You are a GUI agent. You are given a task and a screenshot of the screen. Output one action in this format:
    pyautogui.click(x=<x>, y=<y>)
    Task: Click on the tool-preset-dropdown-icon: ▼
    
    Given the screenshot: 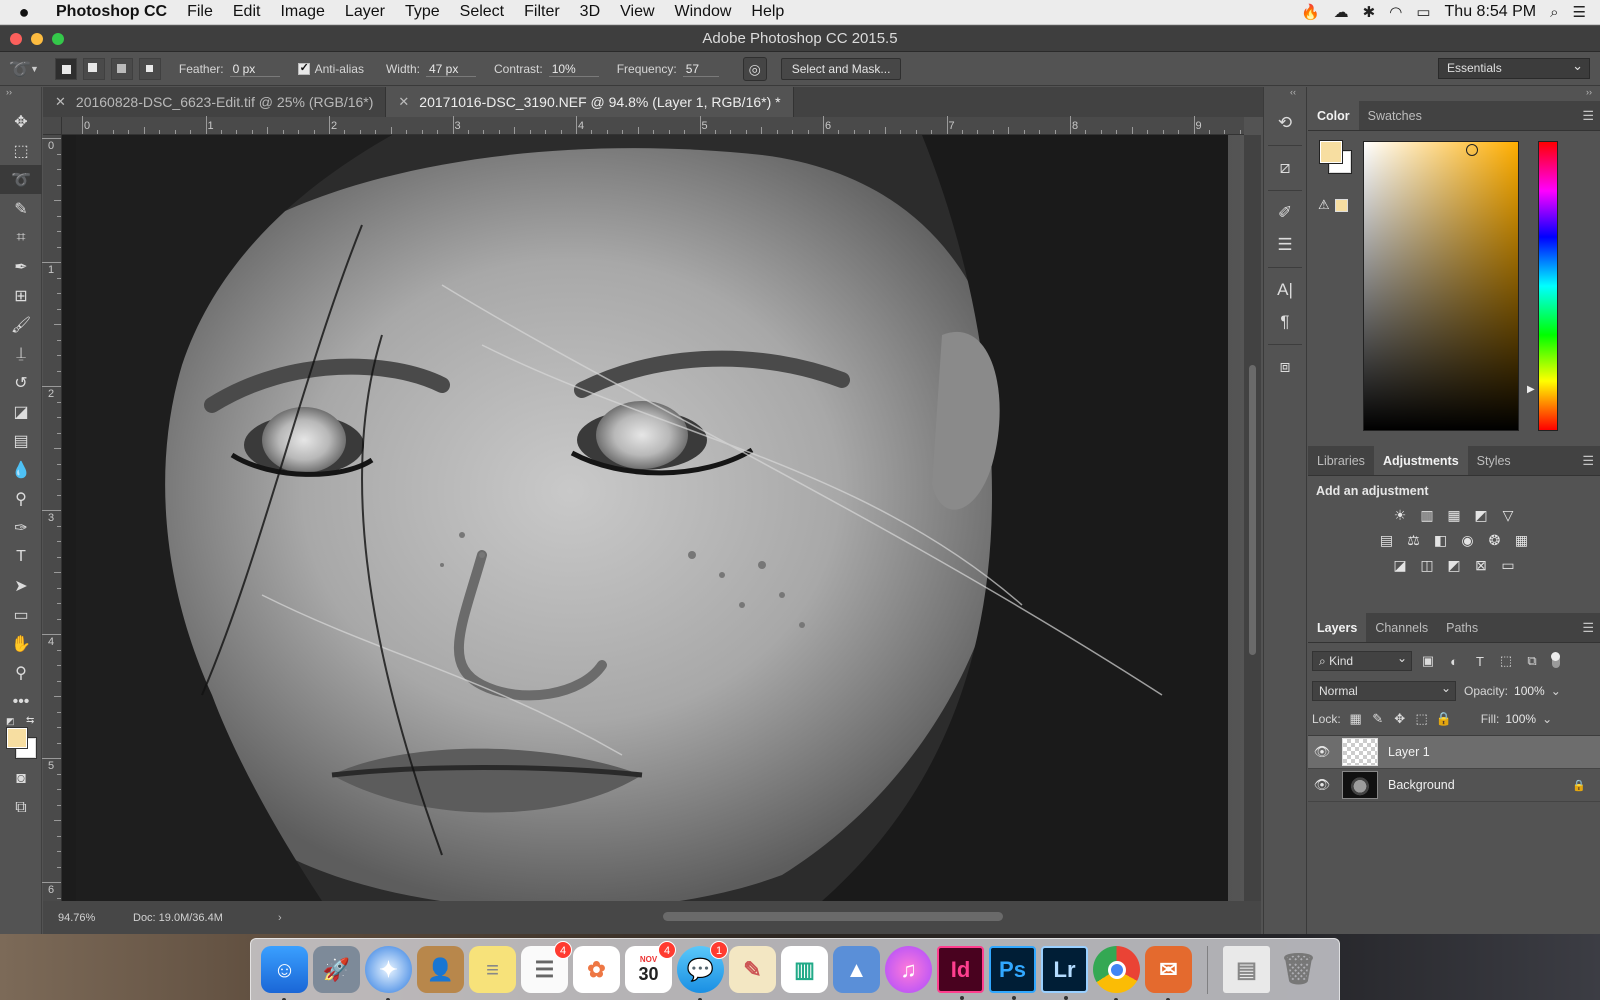 What is the action you would take?
    pyautogui.click(x=34, y=69)
    